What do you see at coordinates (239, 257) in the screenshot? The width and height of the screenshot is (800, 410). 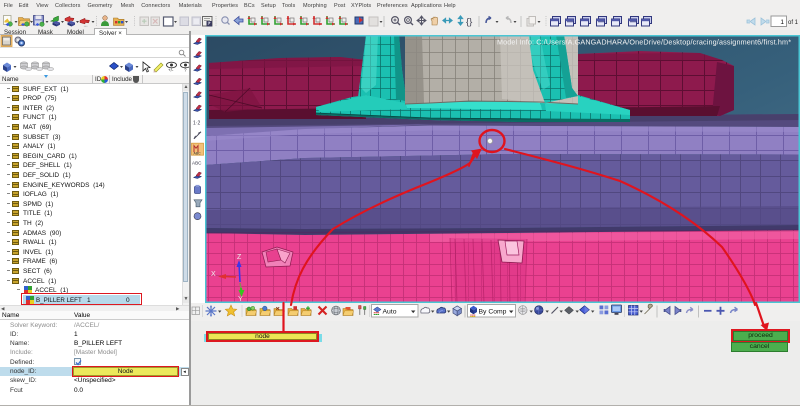 I see `svg-text: Z` at bounding box center [239, 257].